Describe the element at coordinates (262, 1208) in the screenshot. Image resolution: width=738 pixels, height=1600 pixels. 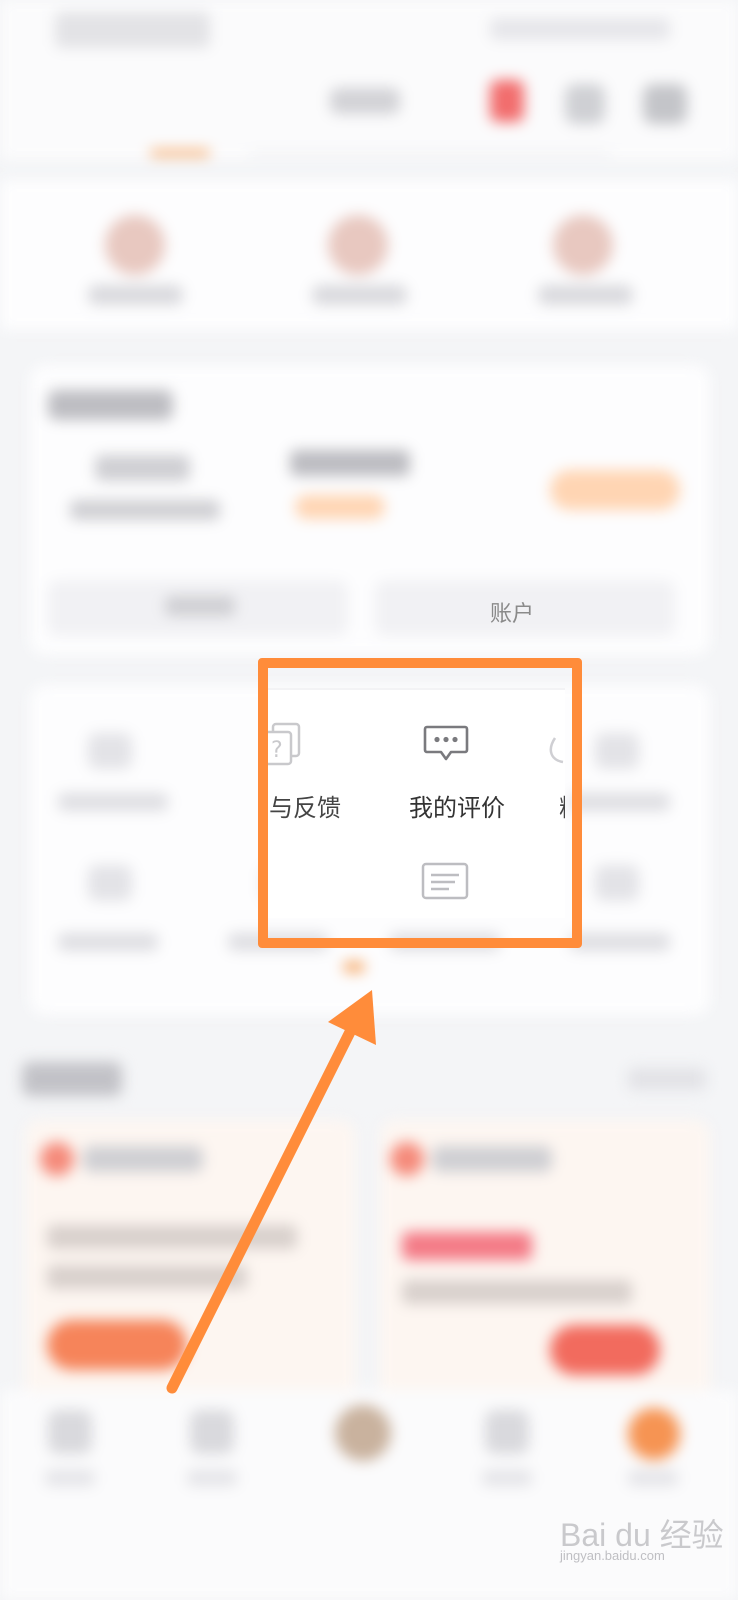
I see `arrow-shaft` at that location.